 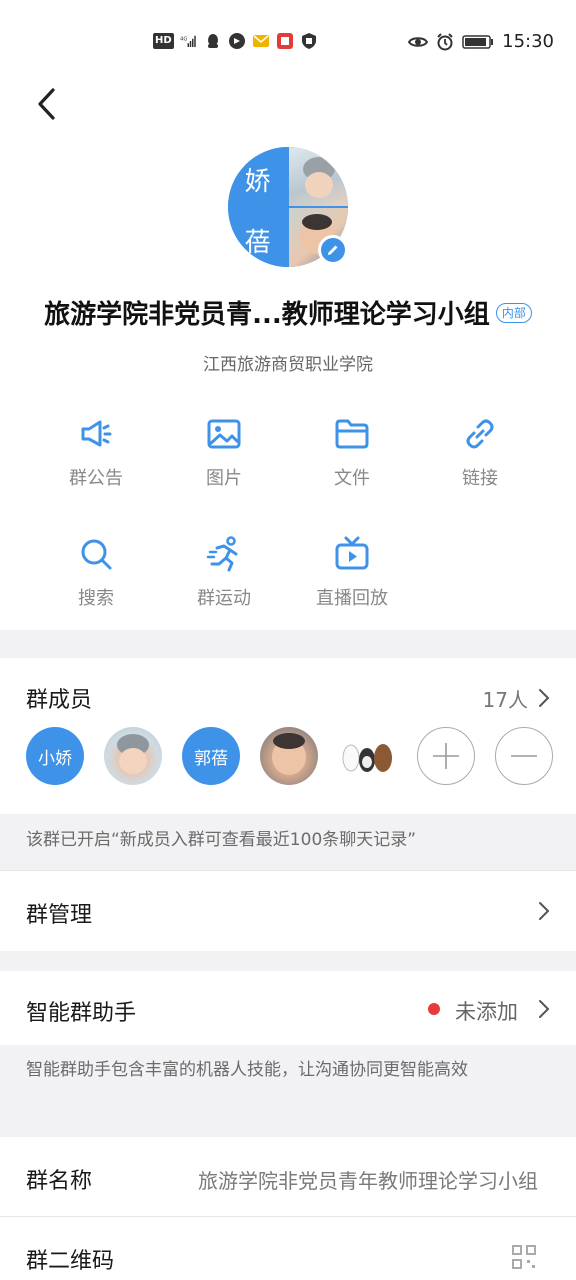 What do you see at coordinates (260, 41) in the screenshot?
I see `mail-icon` at bounding box center [260, 41].